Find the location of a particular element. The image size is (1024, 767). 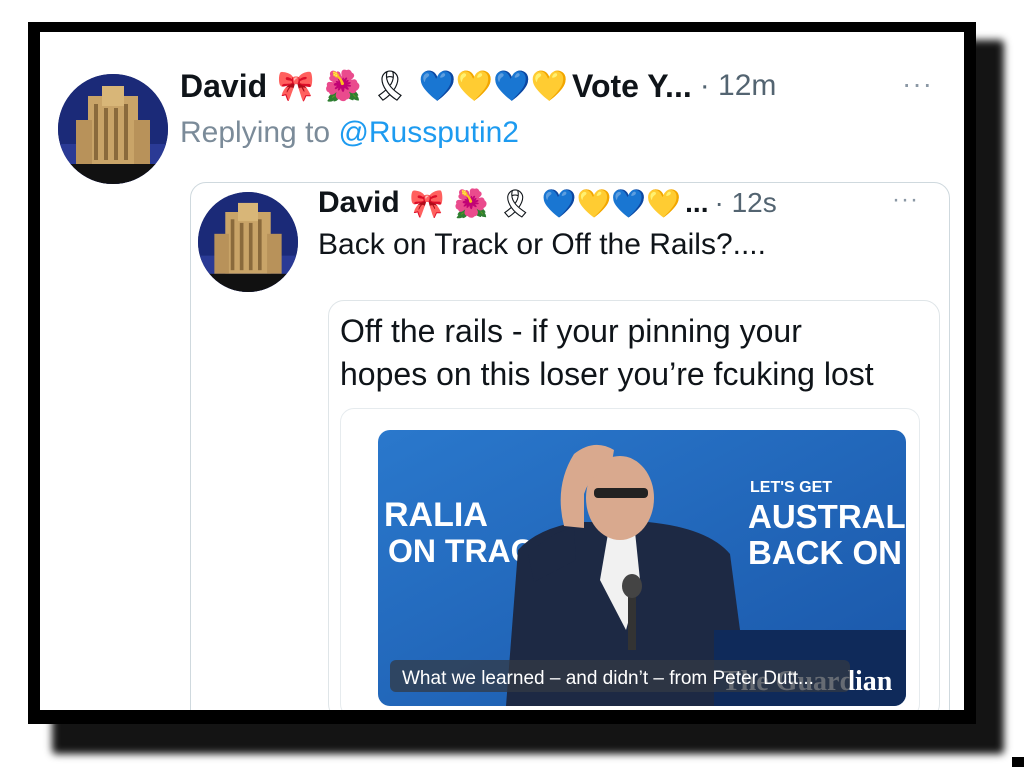

quoted-author-emojis: 🎀 🌺 🎗 💙💛💙💛 is located at coordinates (545, 203).